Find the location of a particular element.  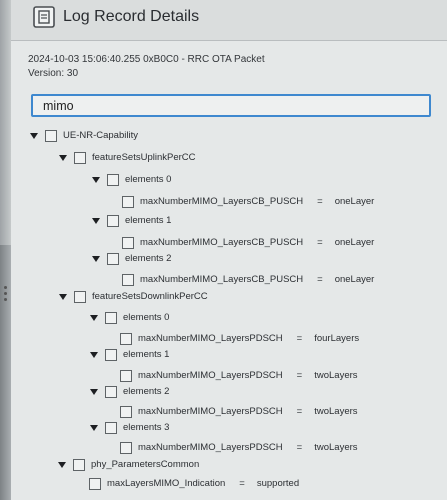

tree-node-uplink-element: elements 2 is located at coordinates (132, 257).